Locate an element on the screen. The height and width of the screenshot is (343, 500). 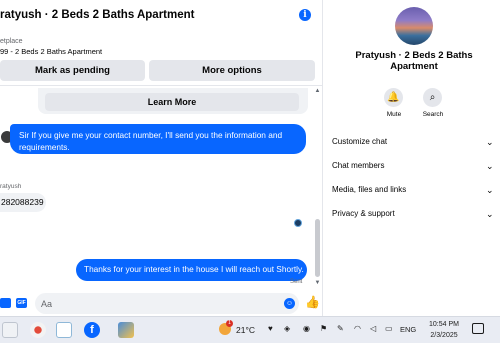
clock-time: 10:54 PM is located at coordinates (444, 324).